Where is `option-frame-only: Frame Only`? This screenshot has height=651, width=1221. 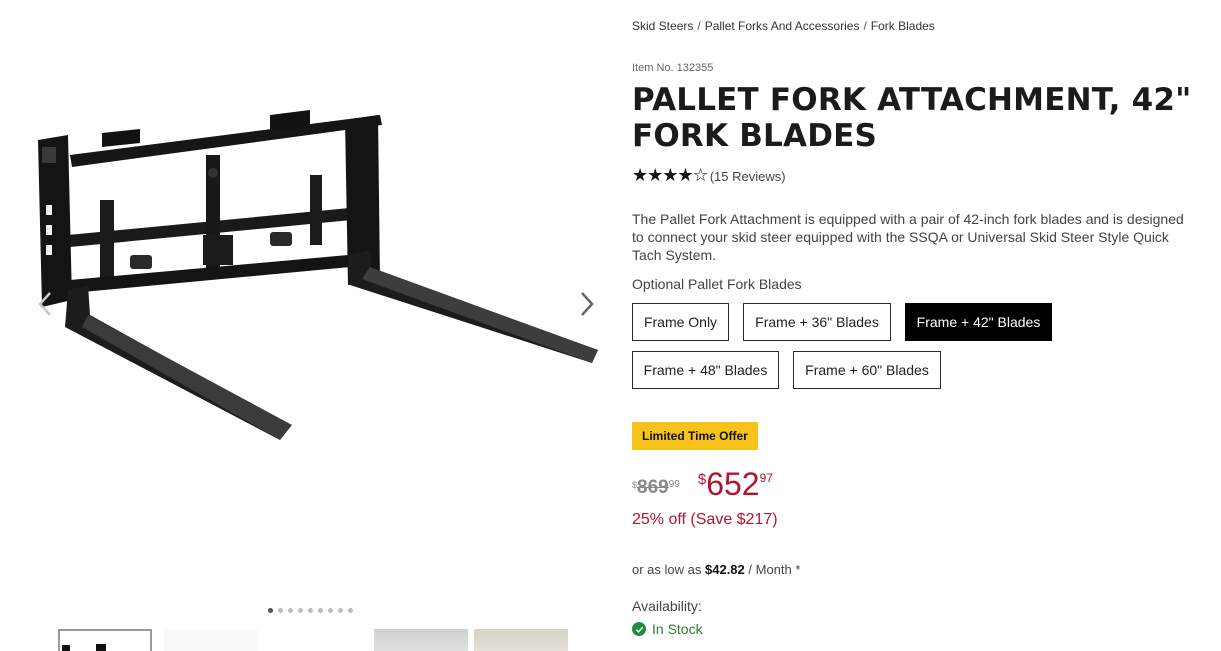
option-frame-only: Frame Only is located at coordinates (680, 322).